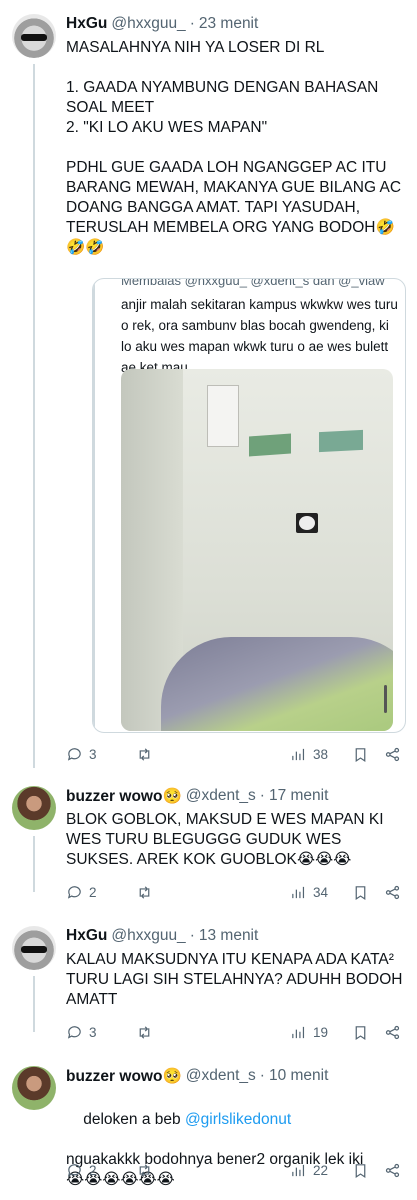 This screenshot has width=417, height=1200. I want to click on mention-link: @girlslikedonut, so click(238, 1119).